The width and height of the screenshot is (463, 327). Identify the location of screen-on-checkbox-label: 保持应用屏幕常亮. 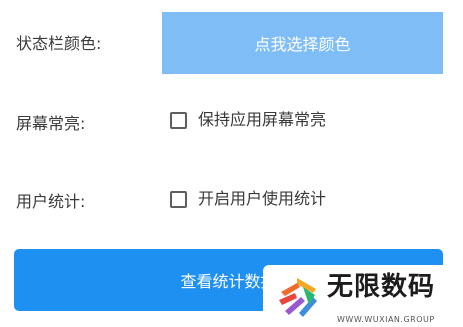
(262, 119).